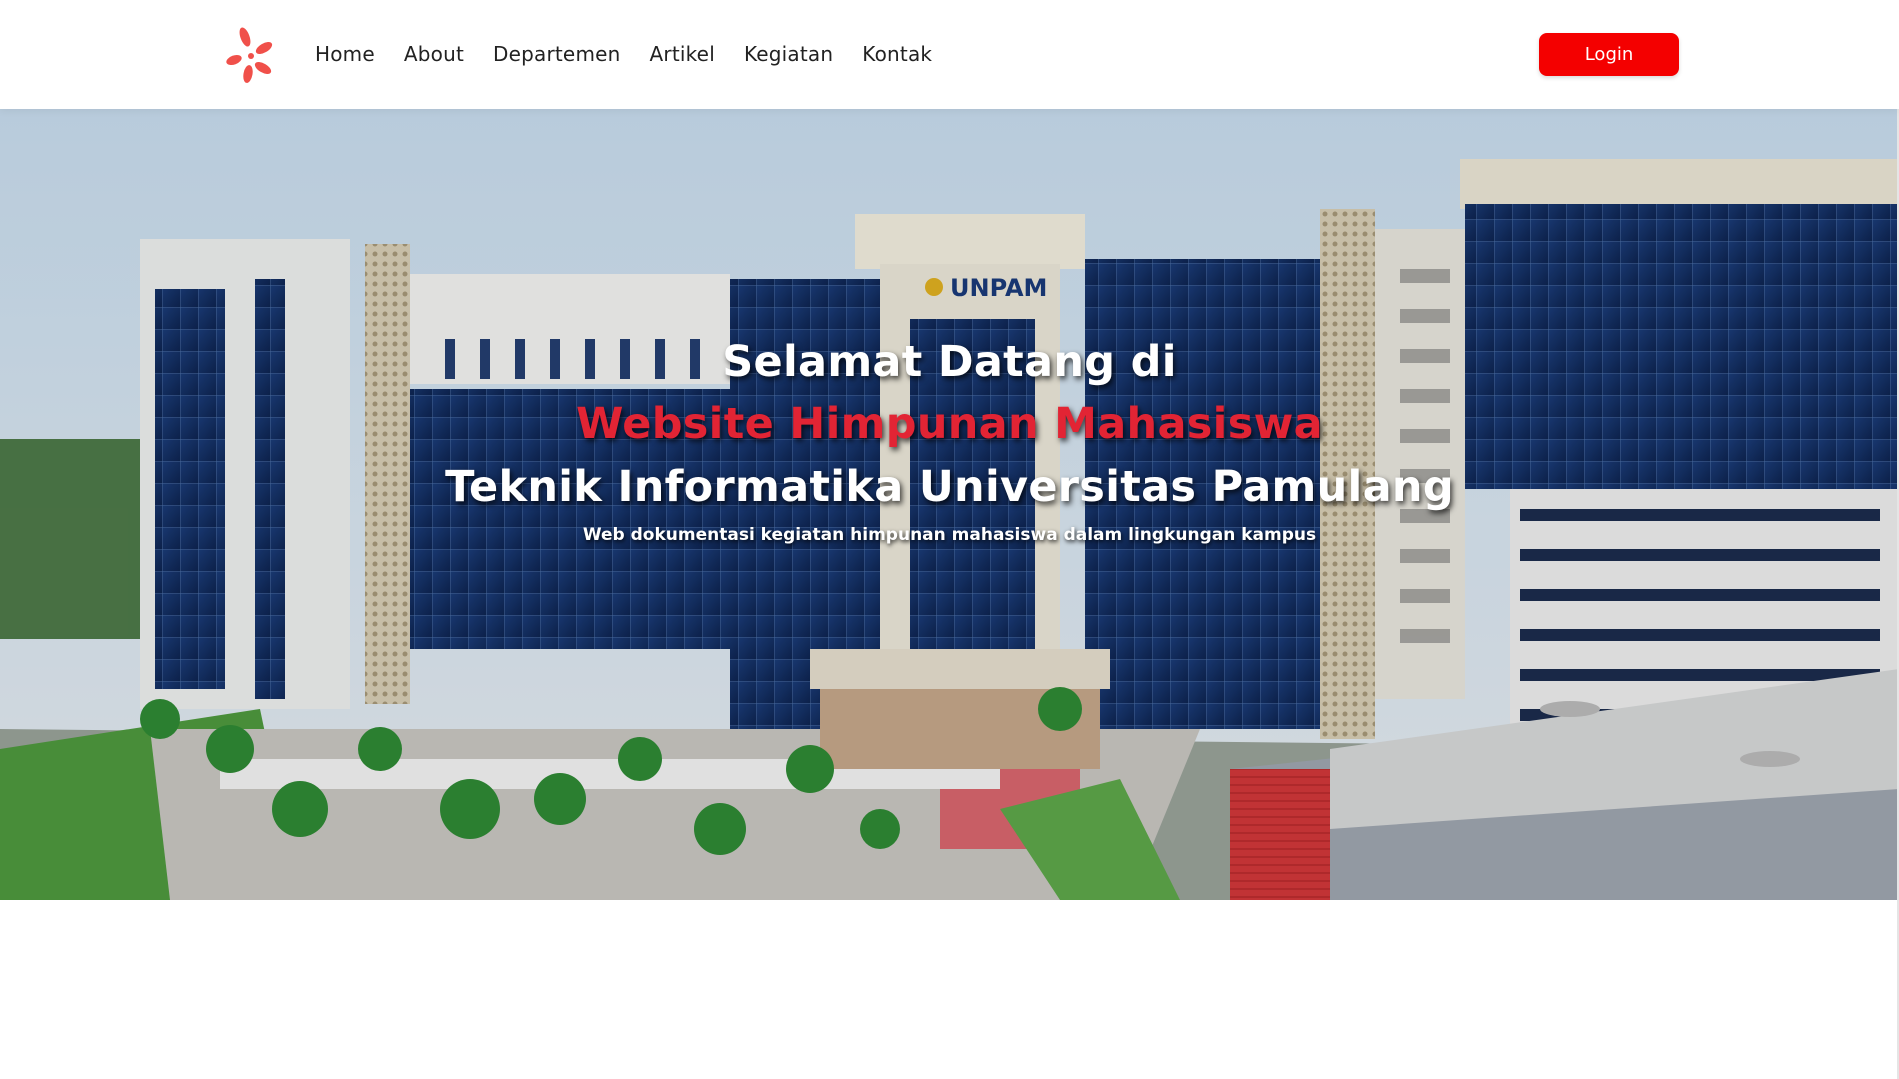  Describe the element at coordinates (434, 54) in the screenshot. I see `nav-about: About` at that location.